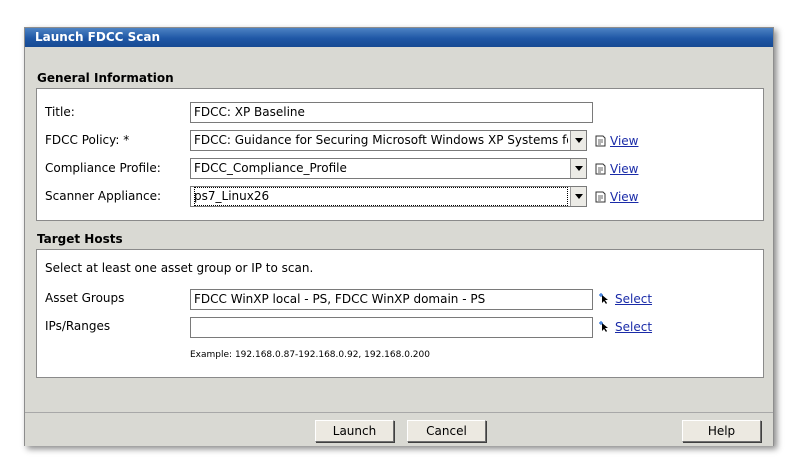  What do you see at coordinates (391, 327) in the screenshot?
I see `ips-ranges-input` at bounding box center [391, 327].